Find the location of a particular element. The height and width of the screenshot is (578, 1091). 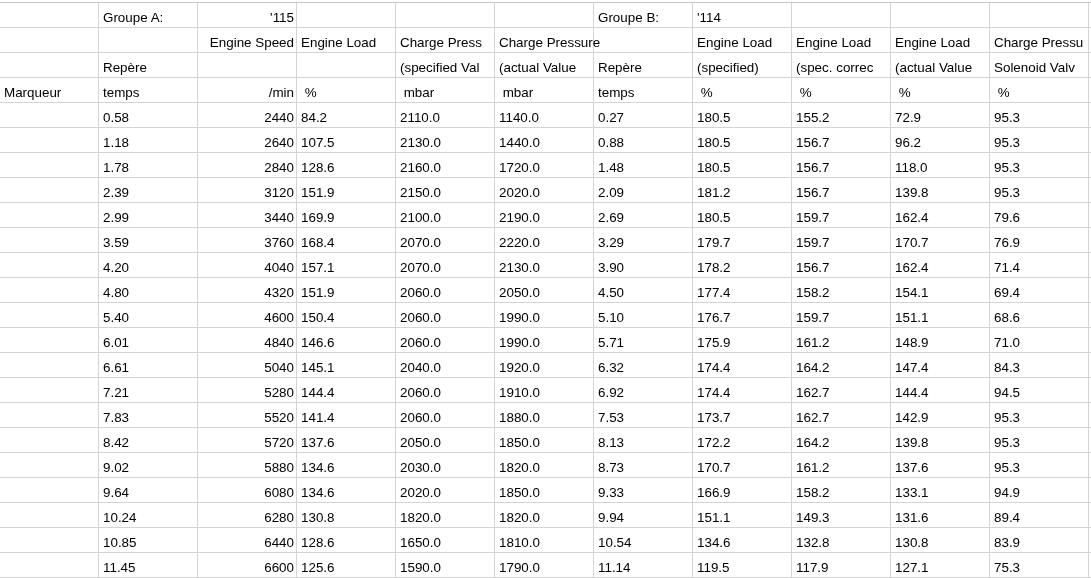

table-cell: 7.83 is located at coordinates (116, 417).